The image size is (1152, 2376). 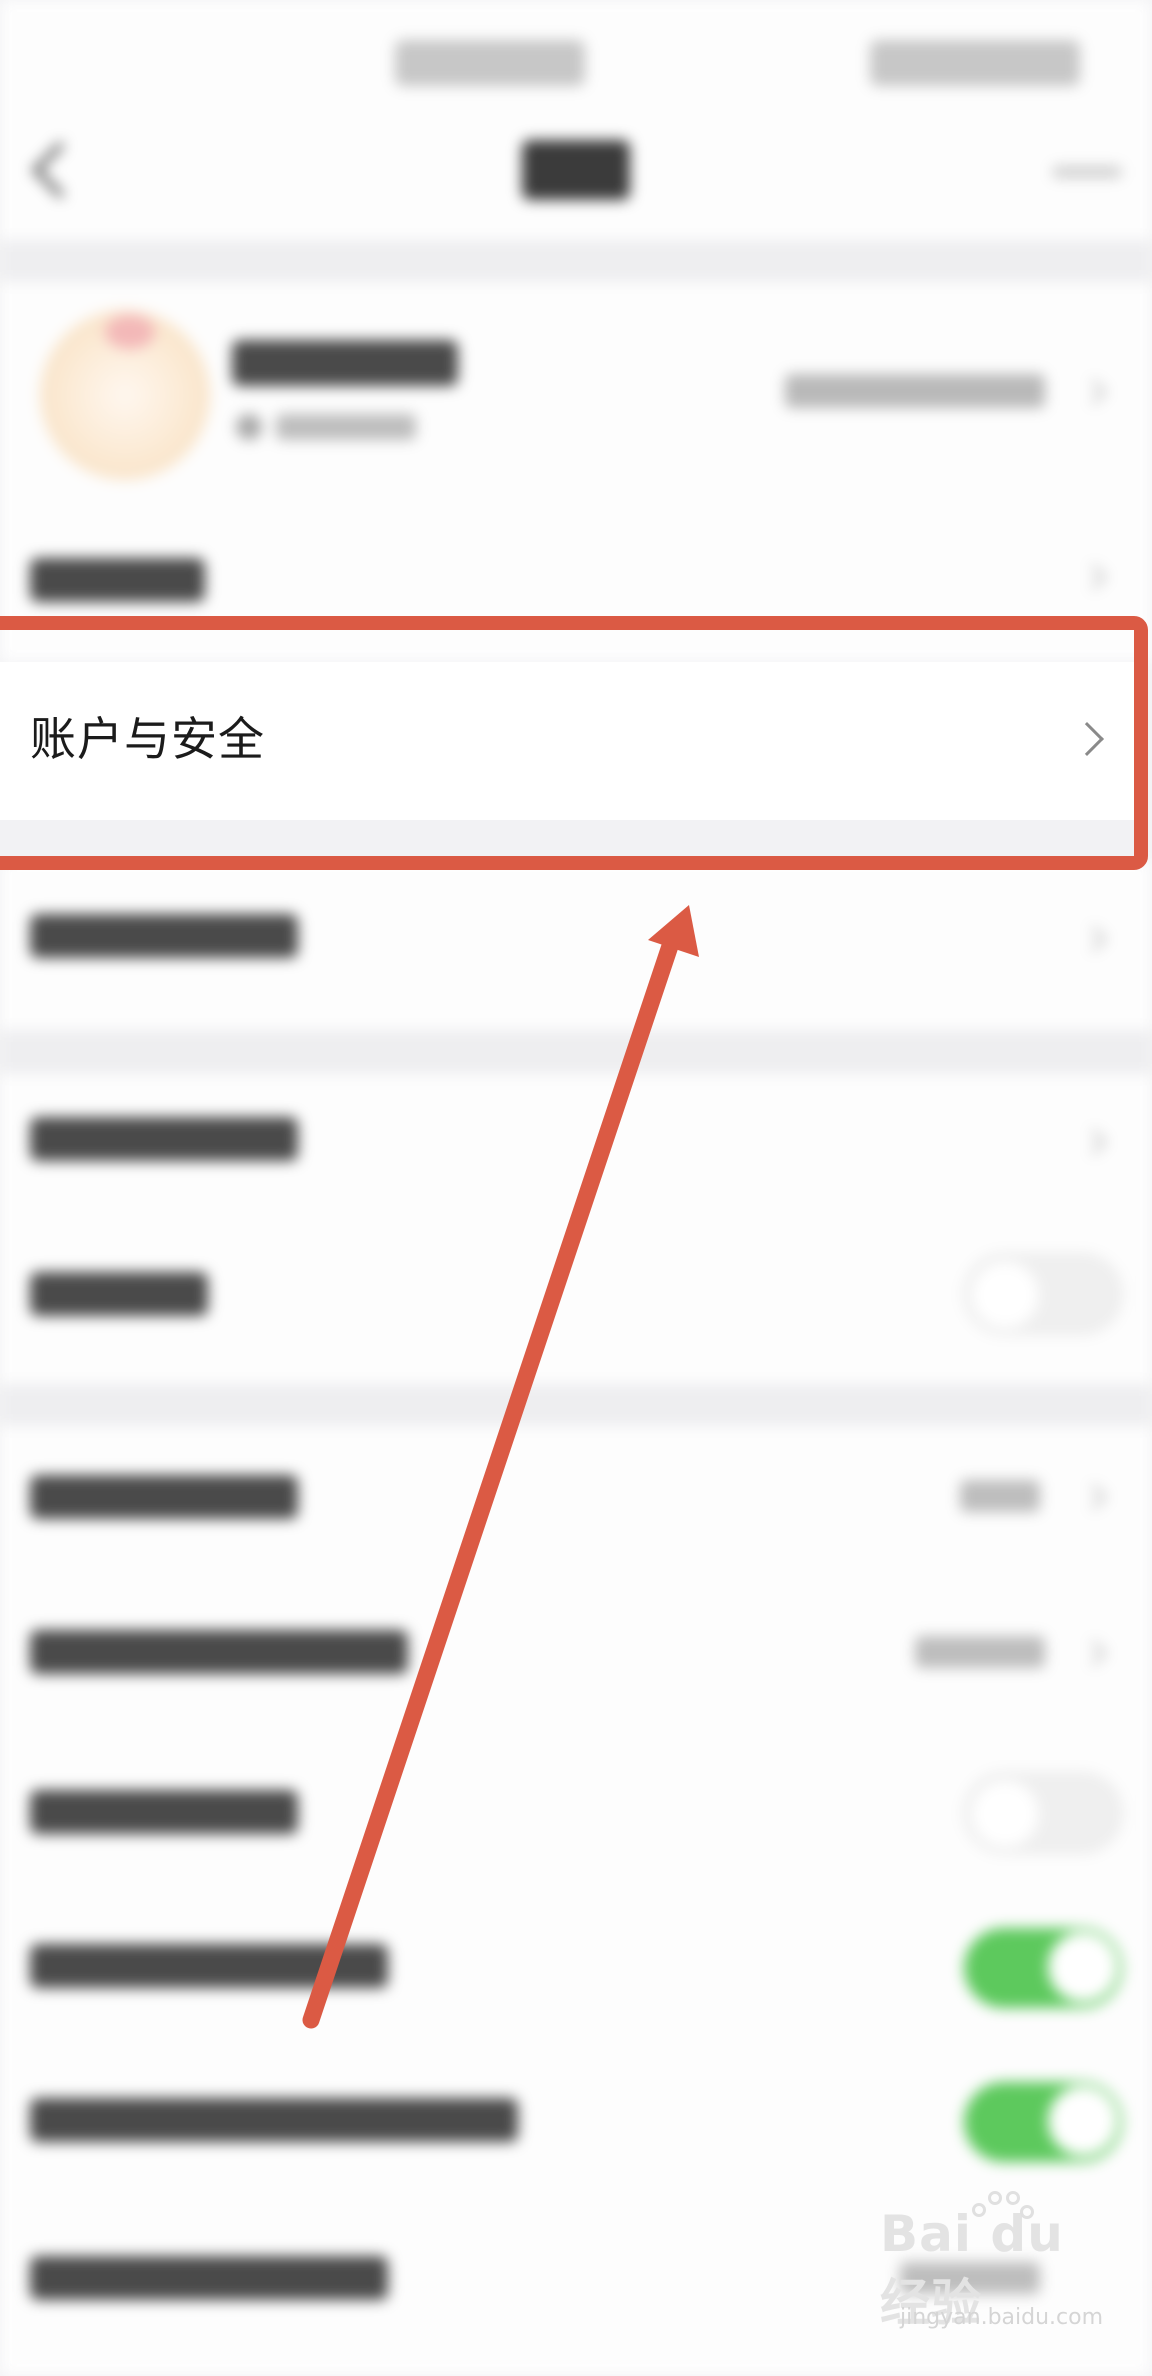 What do you see at coordinates (1003, 2214) in the screenshot?
I see `baidu-paw-icon` at bounding box center [1003, 2214].